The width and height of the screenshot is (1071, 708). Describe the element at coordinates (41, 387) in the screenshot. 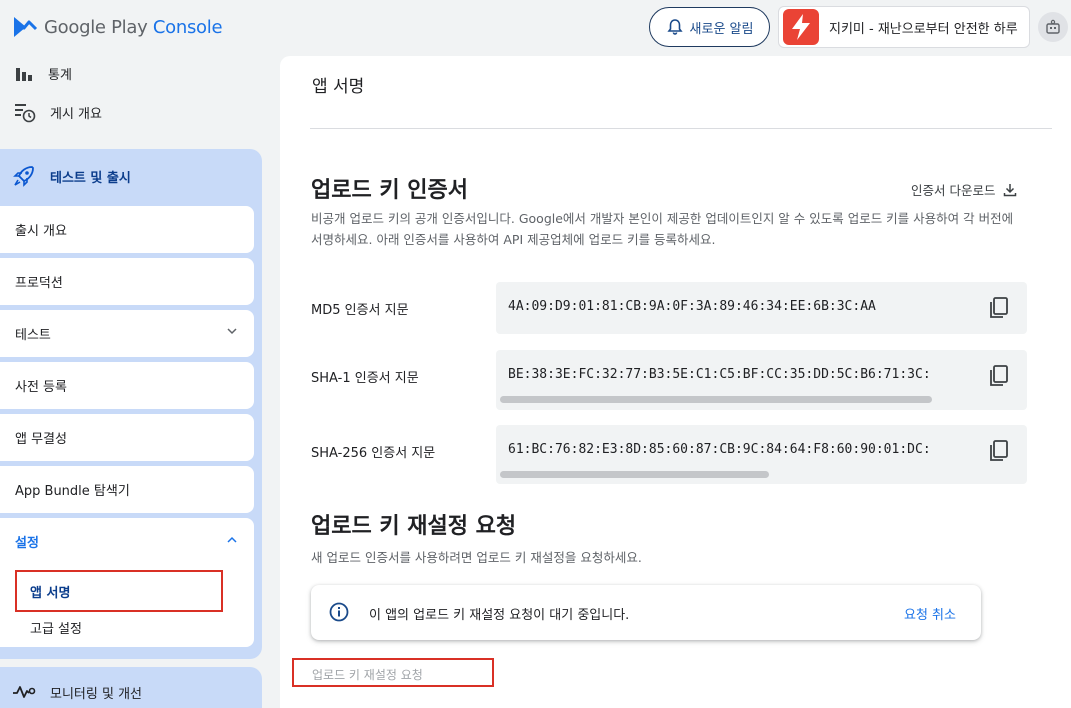

I see `sidebar-item-label: 사전 등록` at that location.